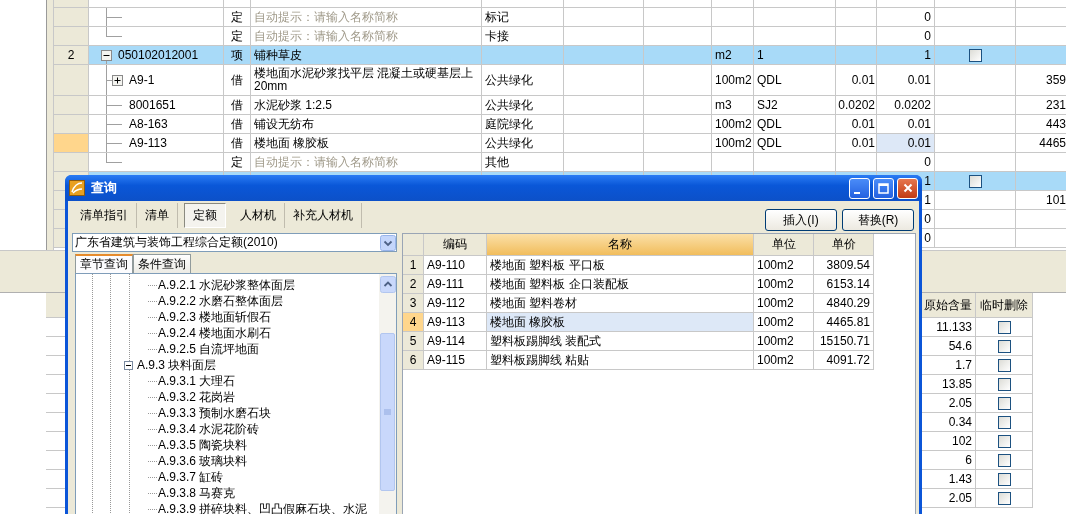 The width and height of the screenshot is (1066, 514). What do you see at coordinates (366, 124) in the screenshot?
I see `table-cell: 铺设无纺布` at bounding box center [366, 124].